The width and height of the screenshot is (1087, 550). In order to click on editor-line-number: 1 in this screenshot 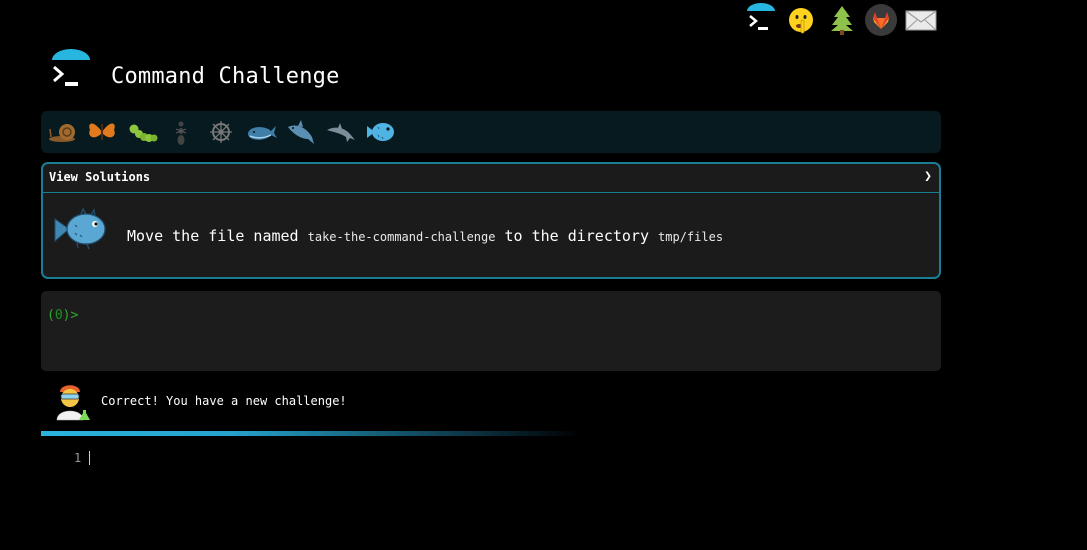, I will do `click(78, 458)`.